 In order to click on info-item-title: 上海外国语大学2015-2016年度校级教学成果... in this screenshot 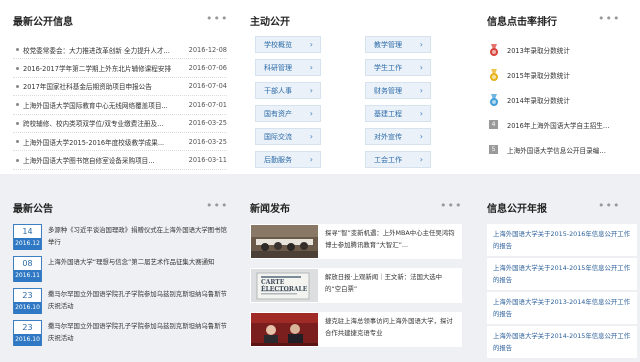, I will do `click(105, 142)`.